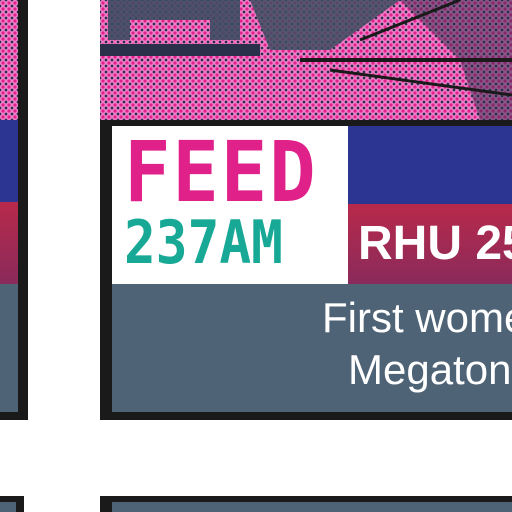 The height and width of the screenshot is (512, 512). What do you see at coordinates (430, 165) in the screenshot?
I see `blue-header-bar` at bounding box center [430, 165].